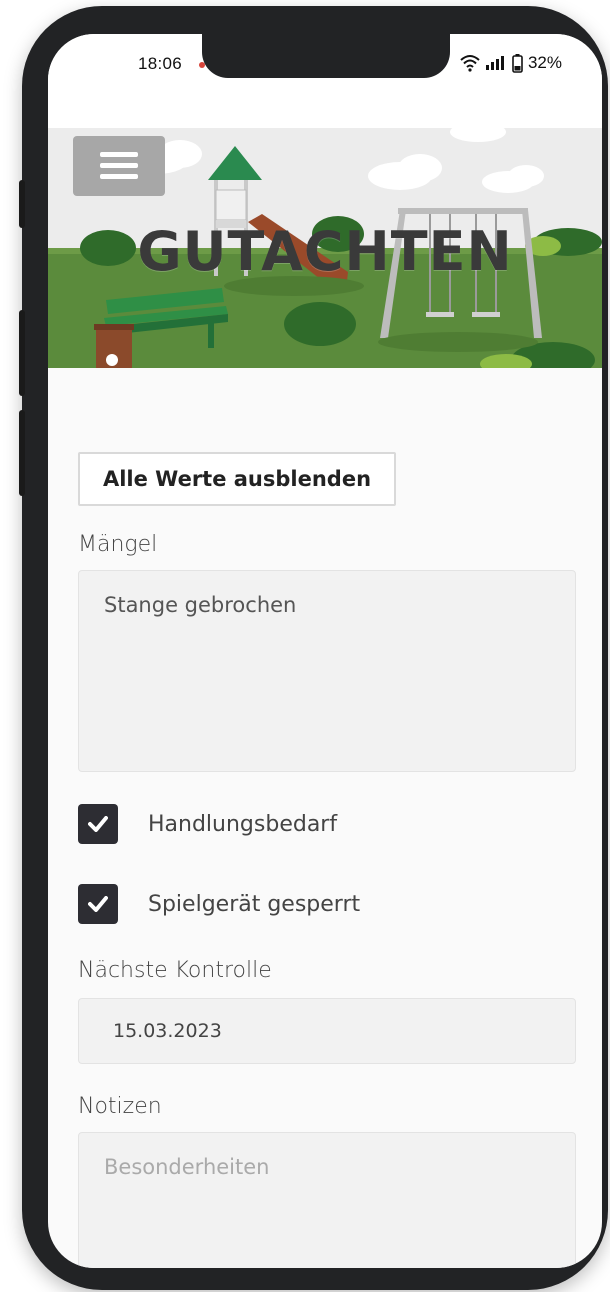  What do you see at coordinates (175, 970) in the screenshot?
I see `next-inspection-label: Nächste Kontrolle` at bounding box center [175, 970].